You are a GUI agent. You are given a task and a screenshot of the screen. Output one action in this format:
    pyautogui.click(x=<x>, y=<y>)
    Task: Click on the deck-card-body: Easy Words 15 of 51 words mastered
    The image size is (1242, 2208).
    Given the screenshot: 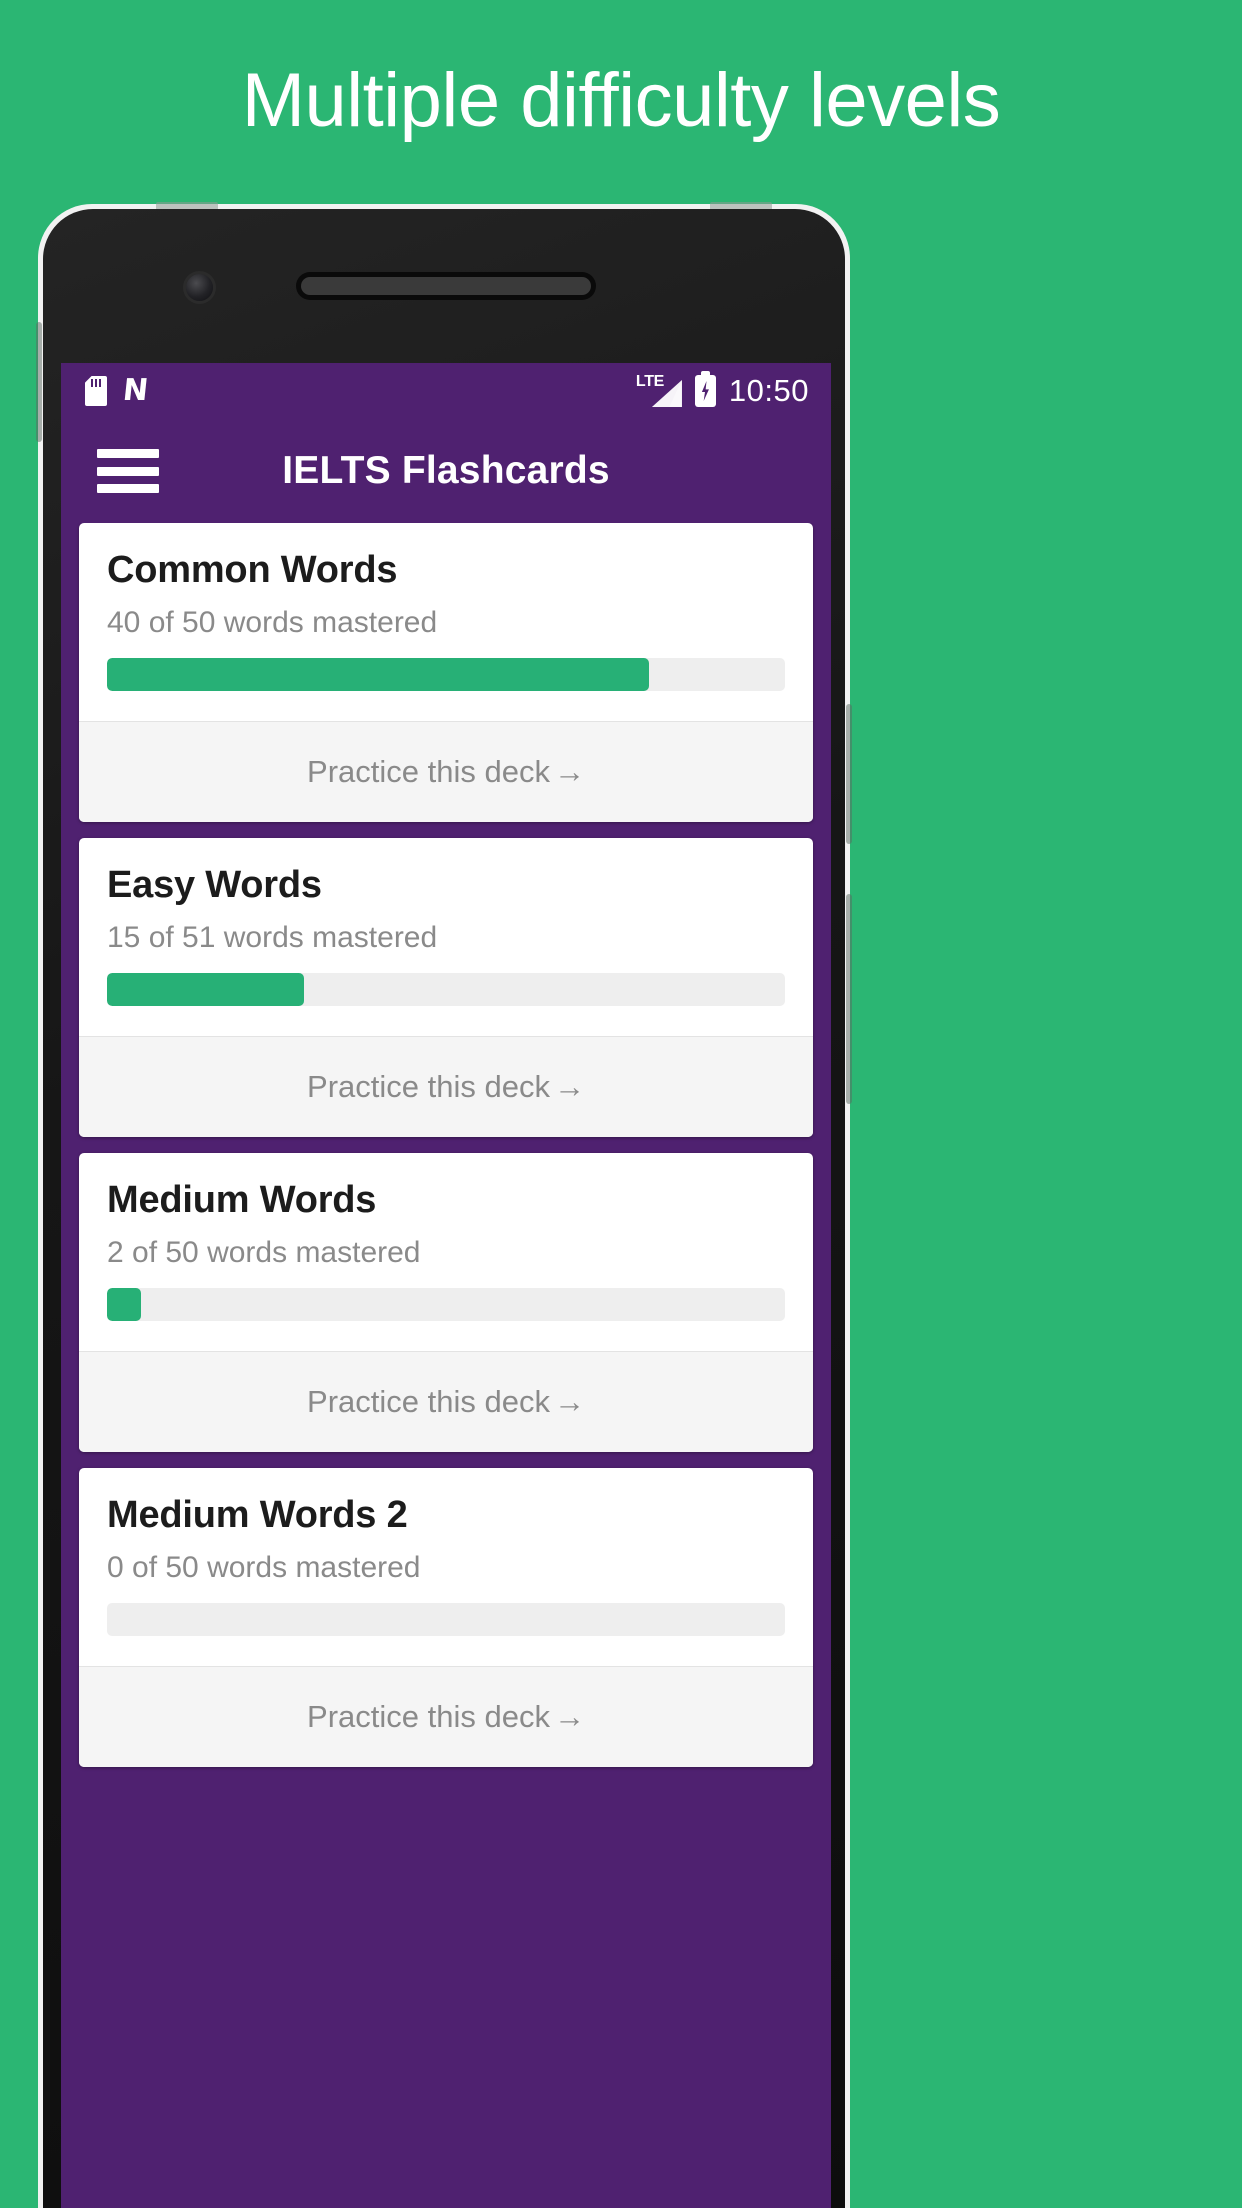 What is the action you would take?
    pyautogui.click(x=446, y=937)
    